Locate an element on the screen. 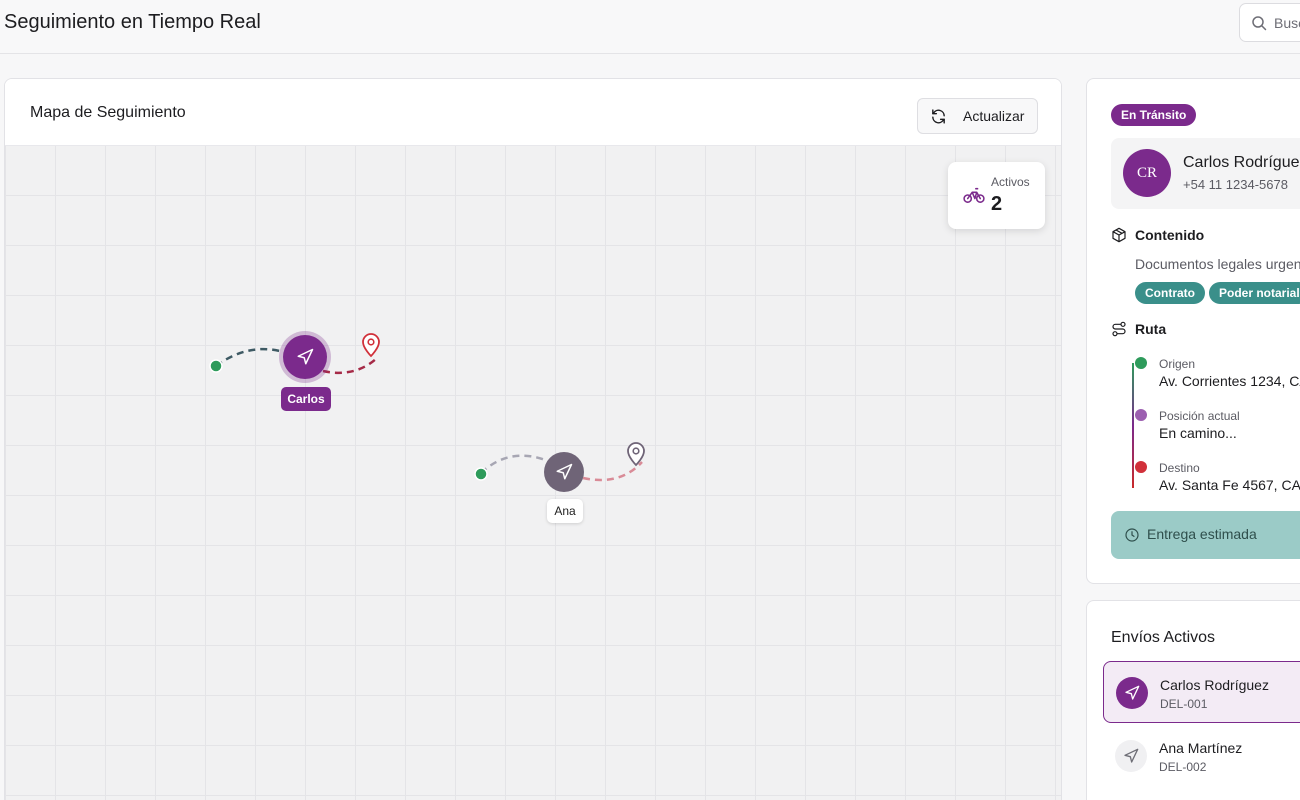 The width and height of the screenshot is (1300, 800). map-header: Mapa de Seguimiento Actualizar is located at coordinates (533, 112).